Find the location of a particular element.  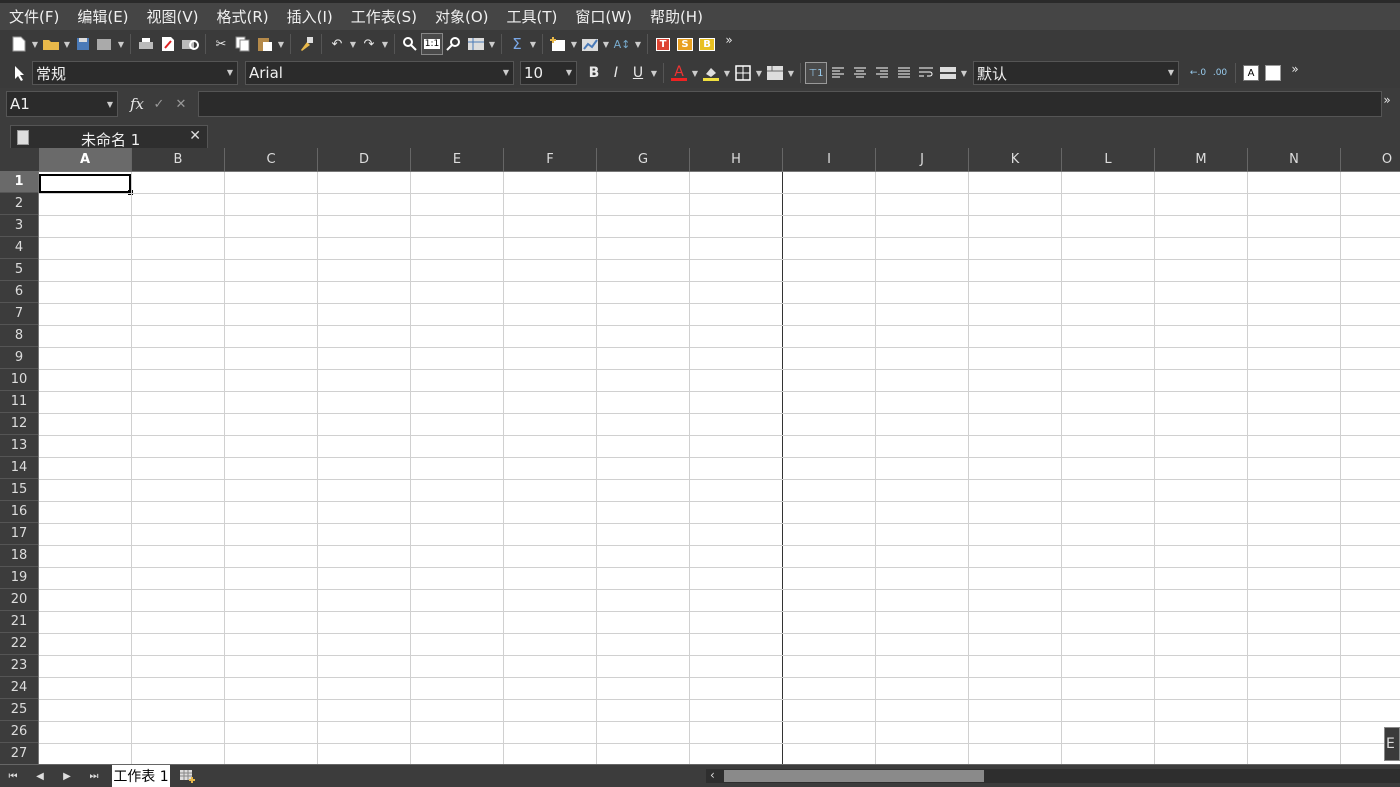

undo-icon: ↶ is located at coordinates (337, 44).